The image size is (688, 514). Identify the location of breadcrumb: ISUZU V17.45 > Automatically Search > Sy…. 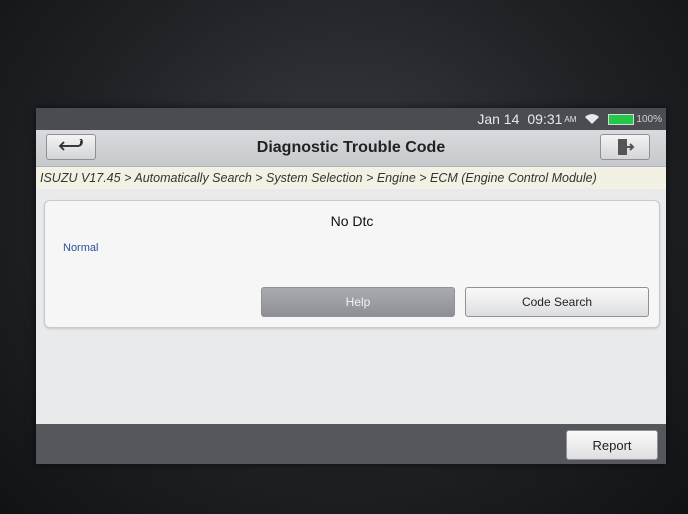
(351, 178).